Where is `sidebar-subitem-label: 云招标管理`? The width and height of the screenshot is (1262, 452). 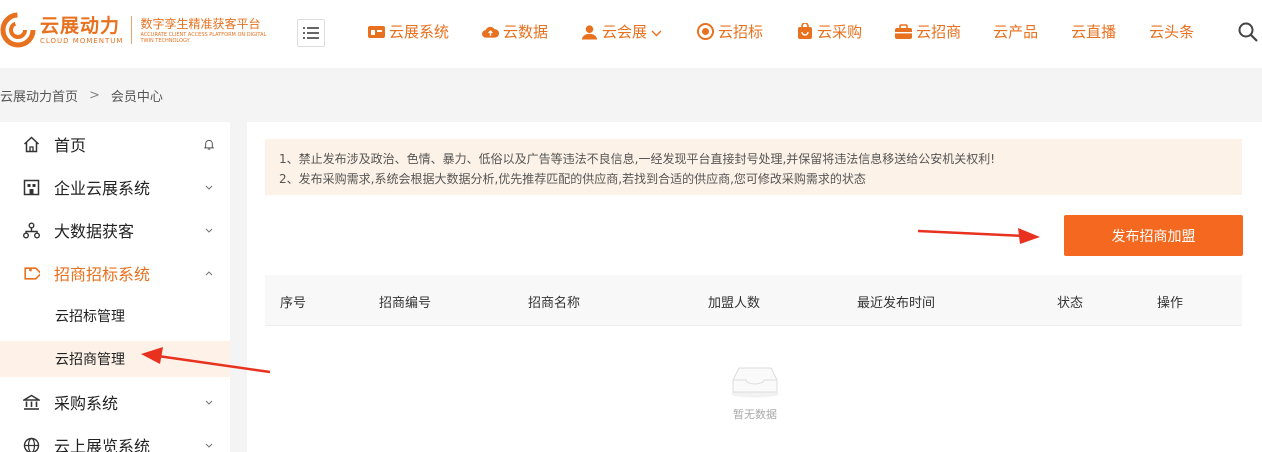
sidebar-subitem-label: 云招标管理 is located at coordinates (90, 317).